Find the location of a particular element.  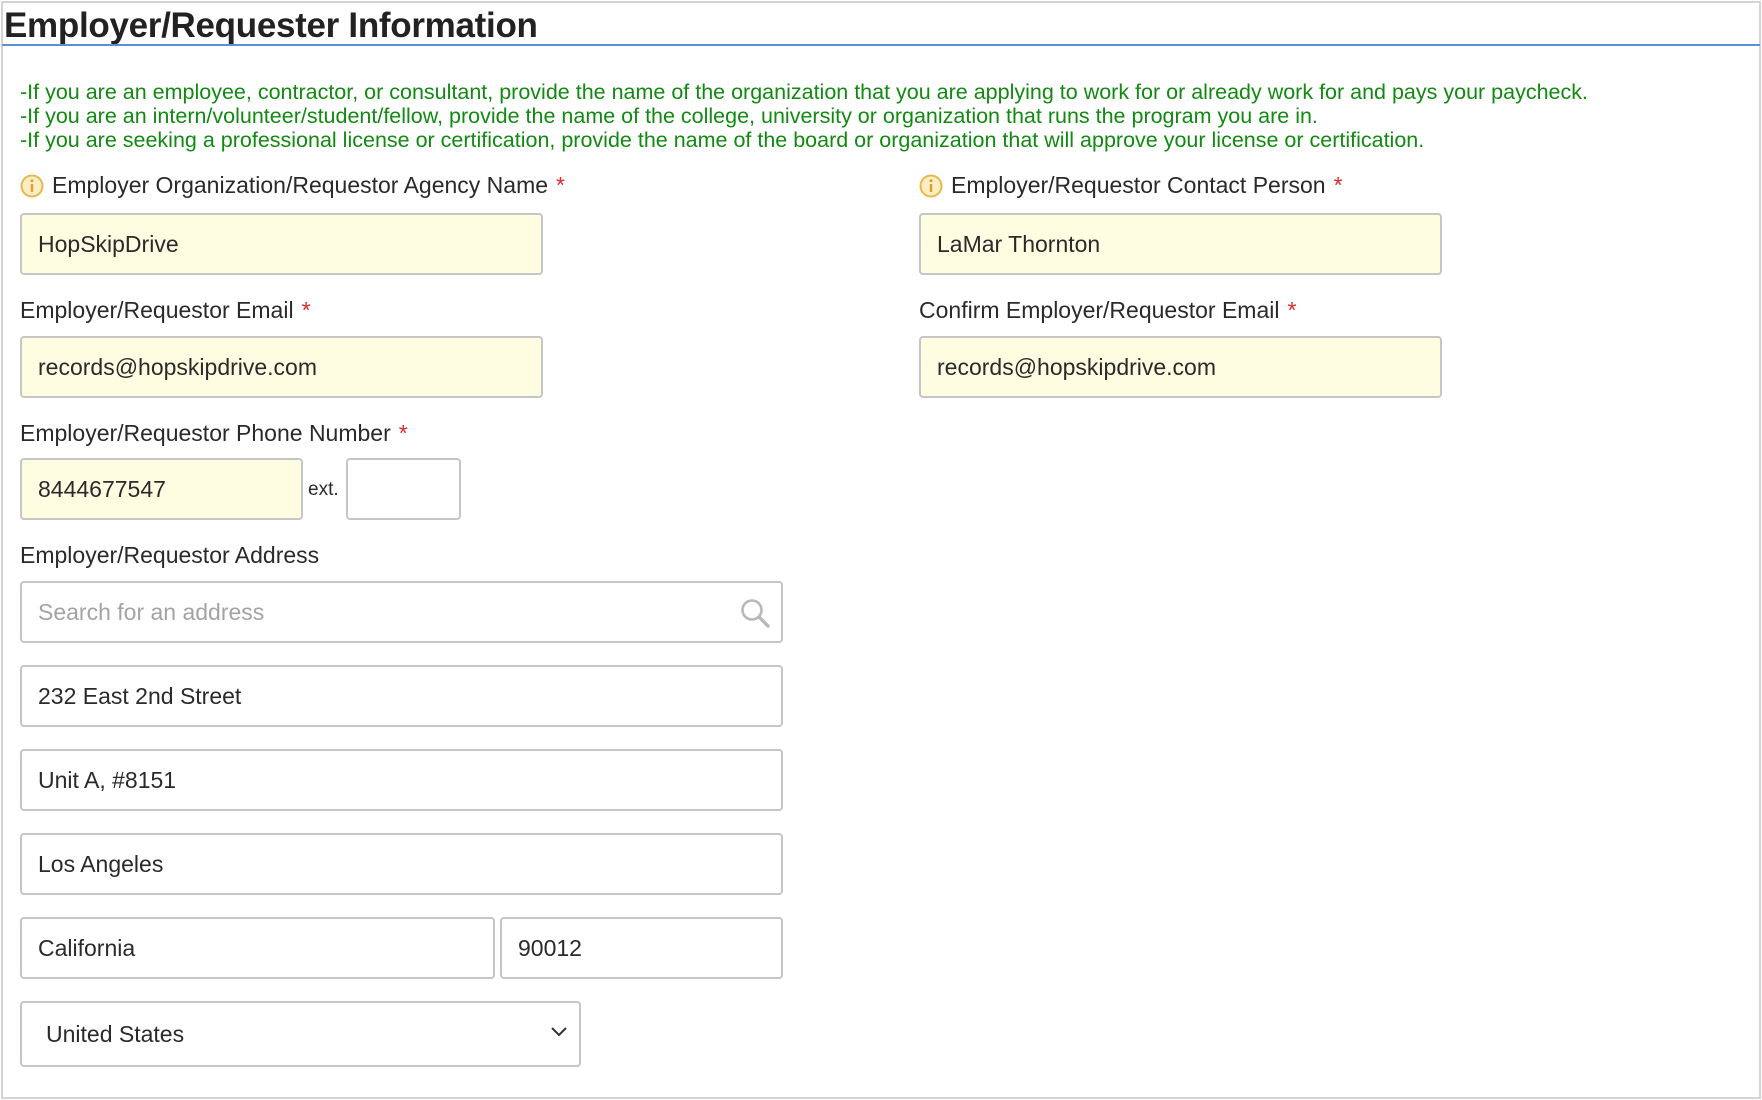

address-label: Employer/Requestor Address is located at coordinates (169, 555).